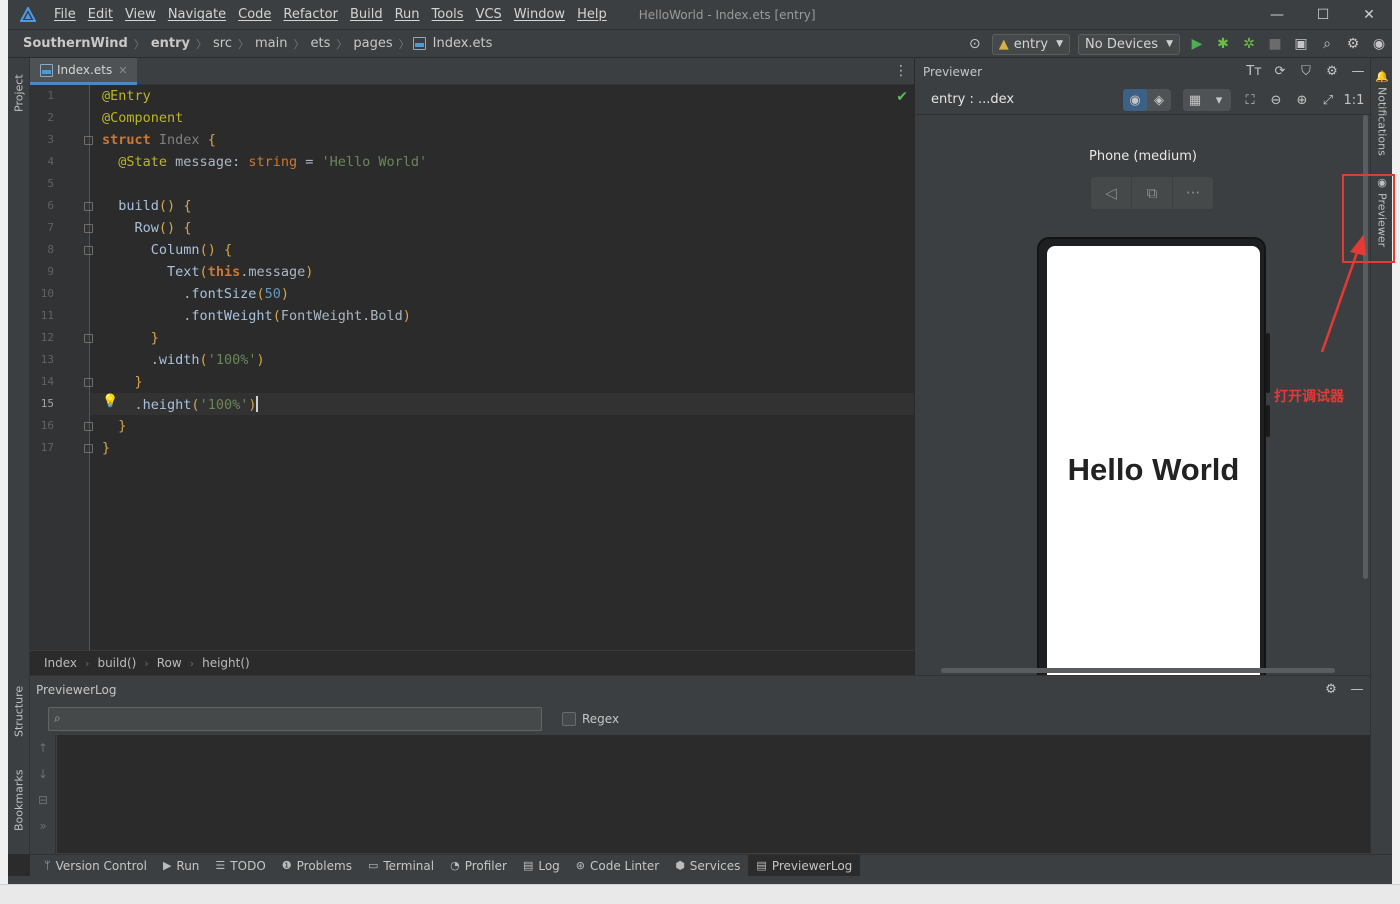  Describe the element at coordinates (1328, 100) in the screenshot. I see `fit-screen-icon: ⤢` at that location.